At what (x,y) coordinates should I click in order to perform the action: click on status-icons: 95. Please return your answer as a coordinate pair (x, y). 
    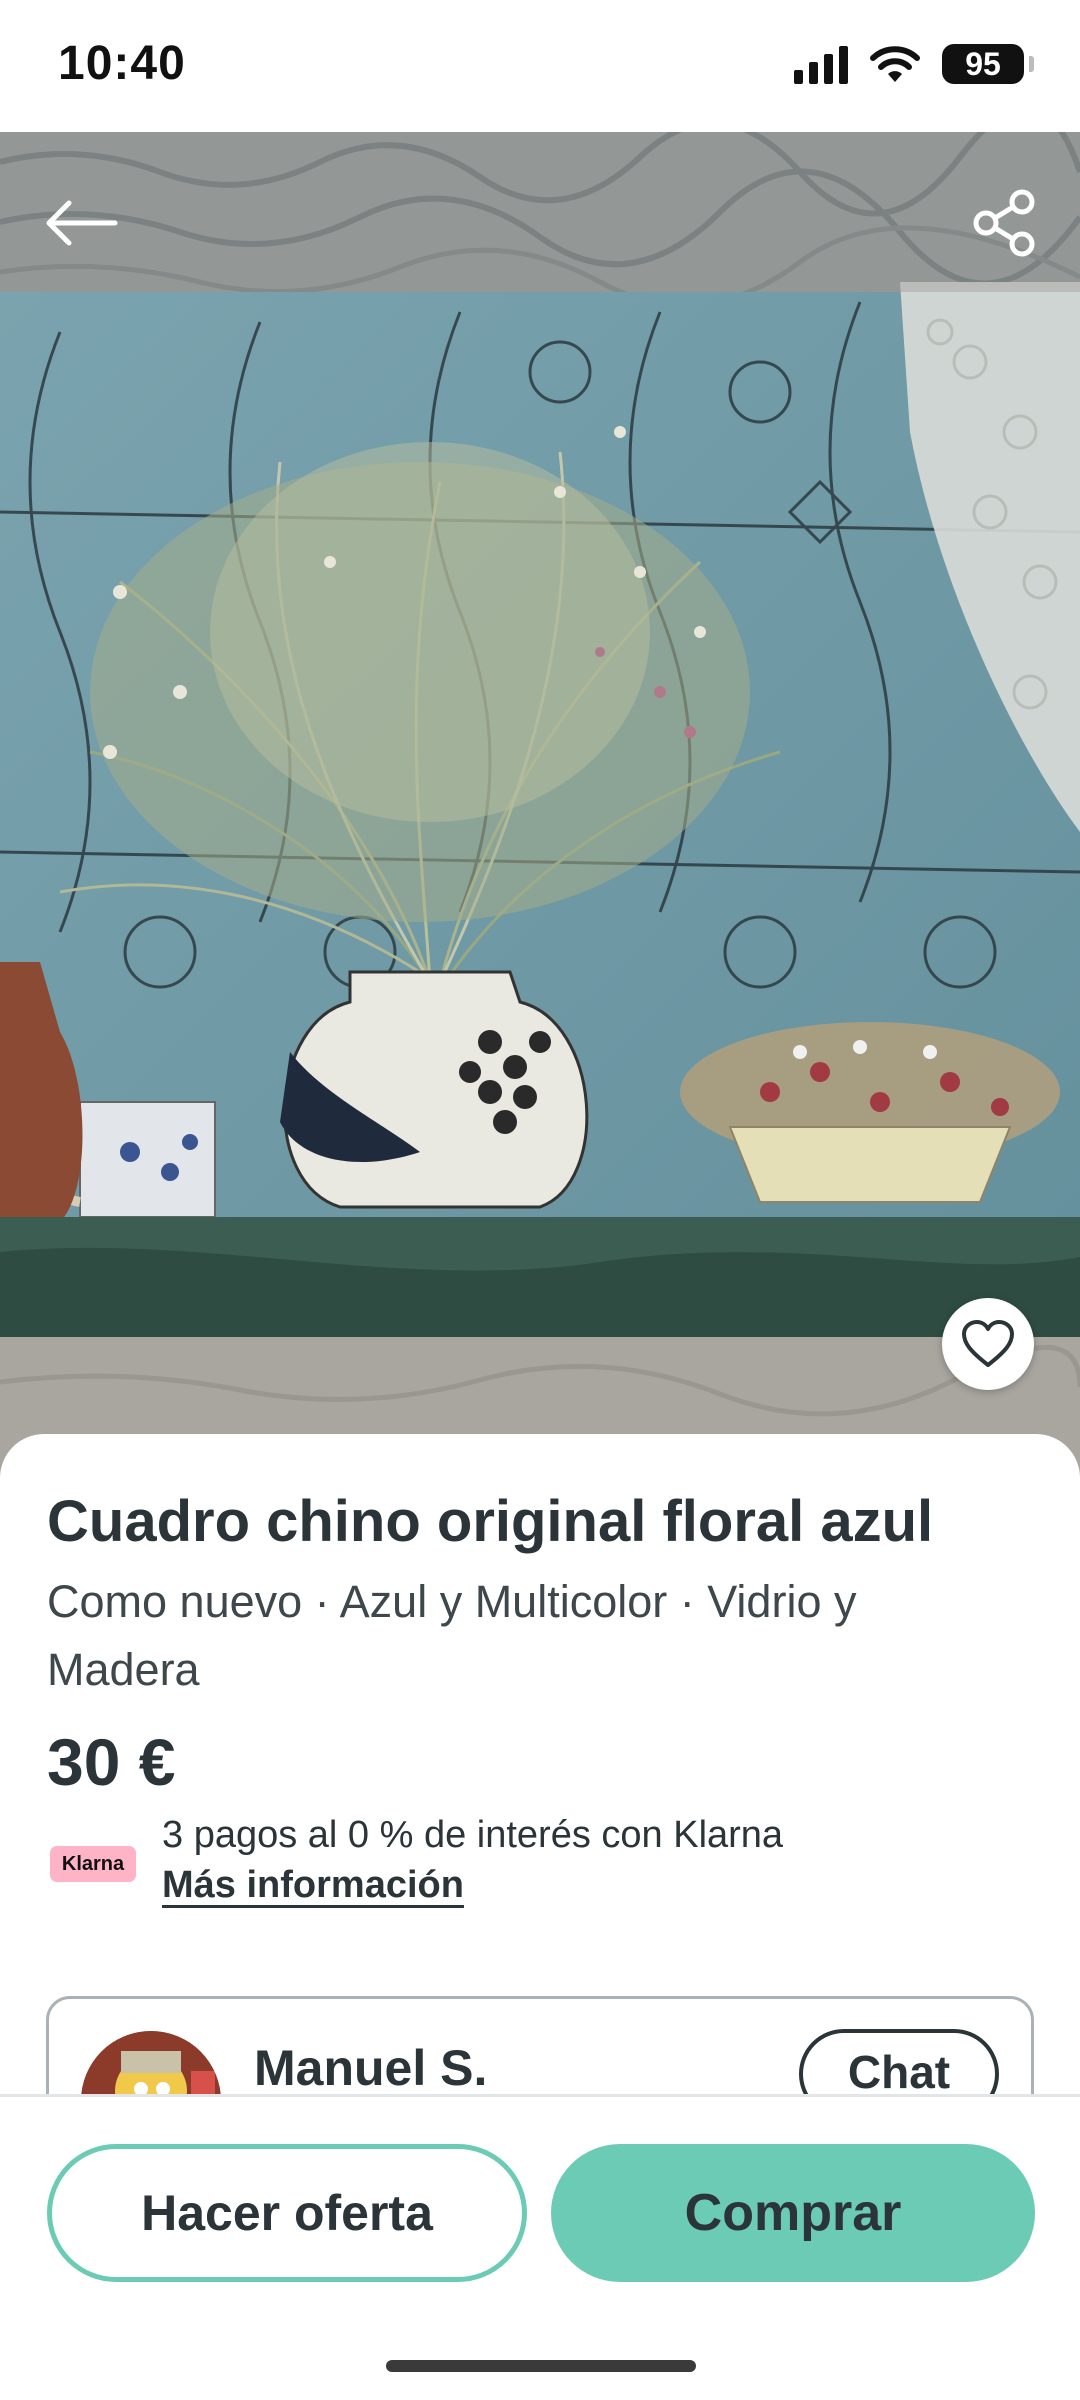
    Looking at the image, I should click on (914, 64).